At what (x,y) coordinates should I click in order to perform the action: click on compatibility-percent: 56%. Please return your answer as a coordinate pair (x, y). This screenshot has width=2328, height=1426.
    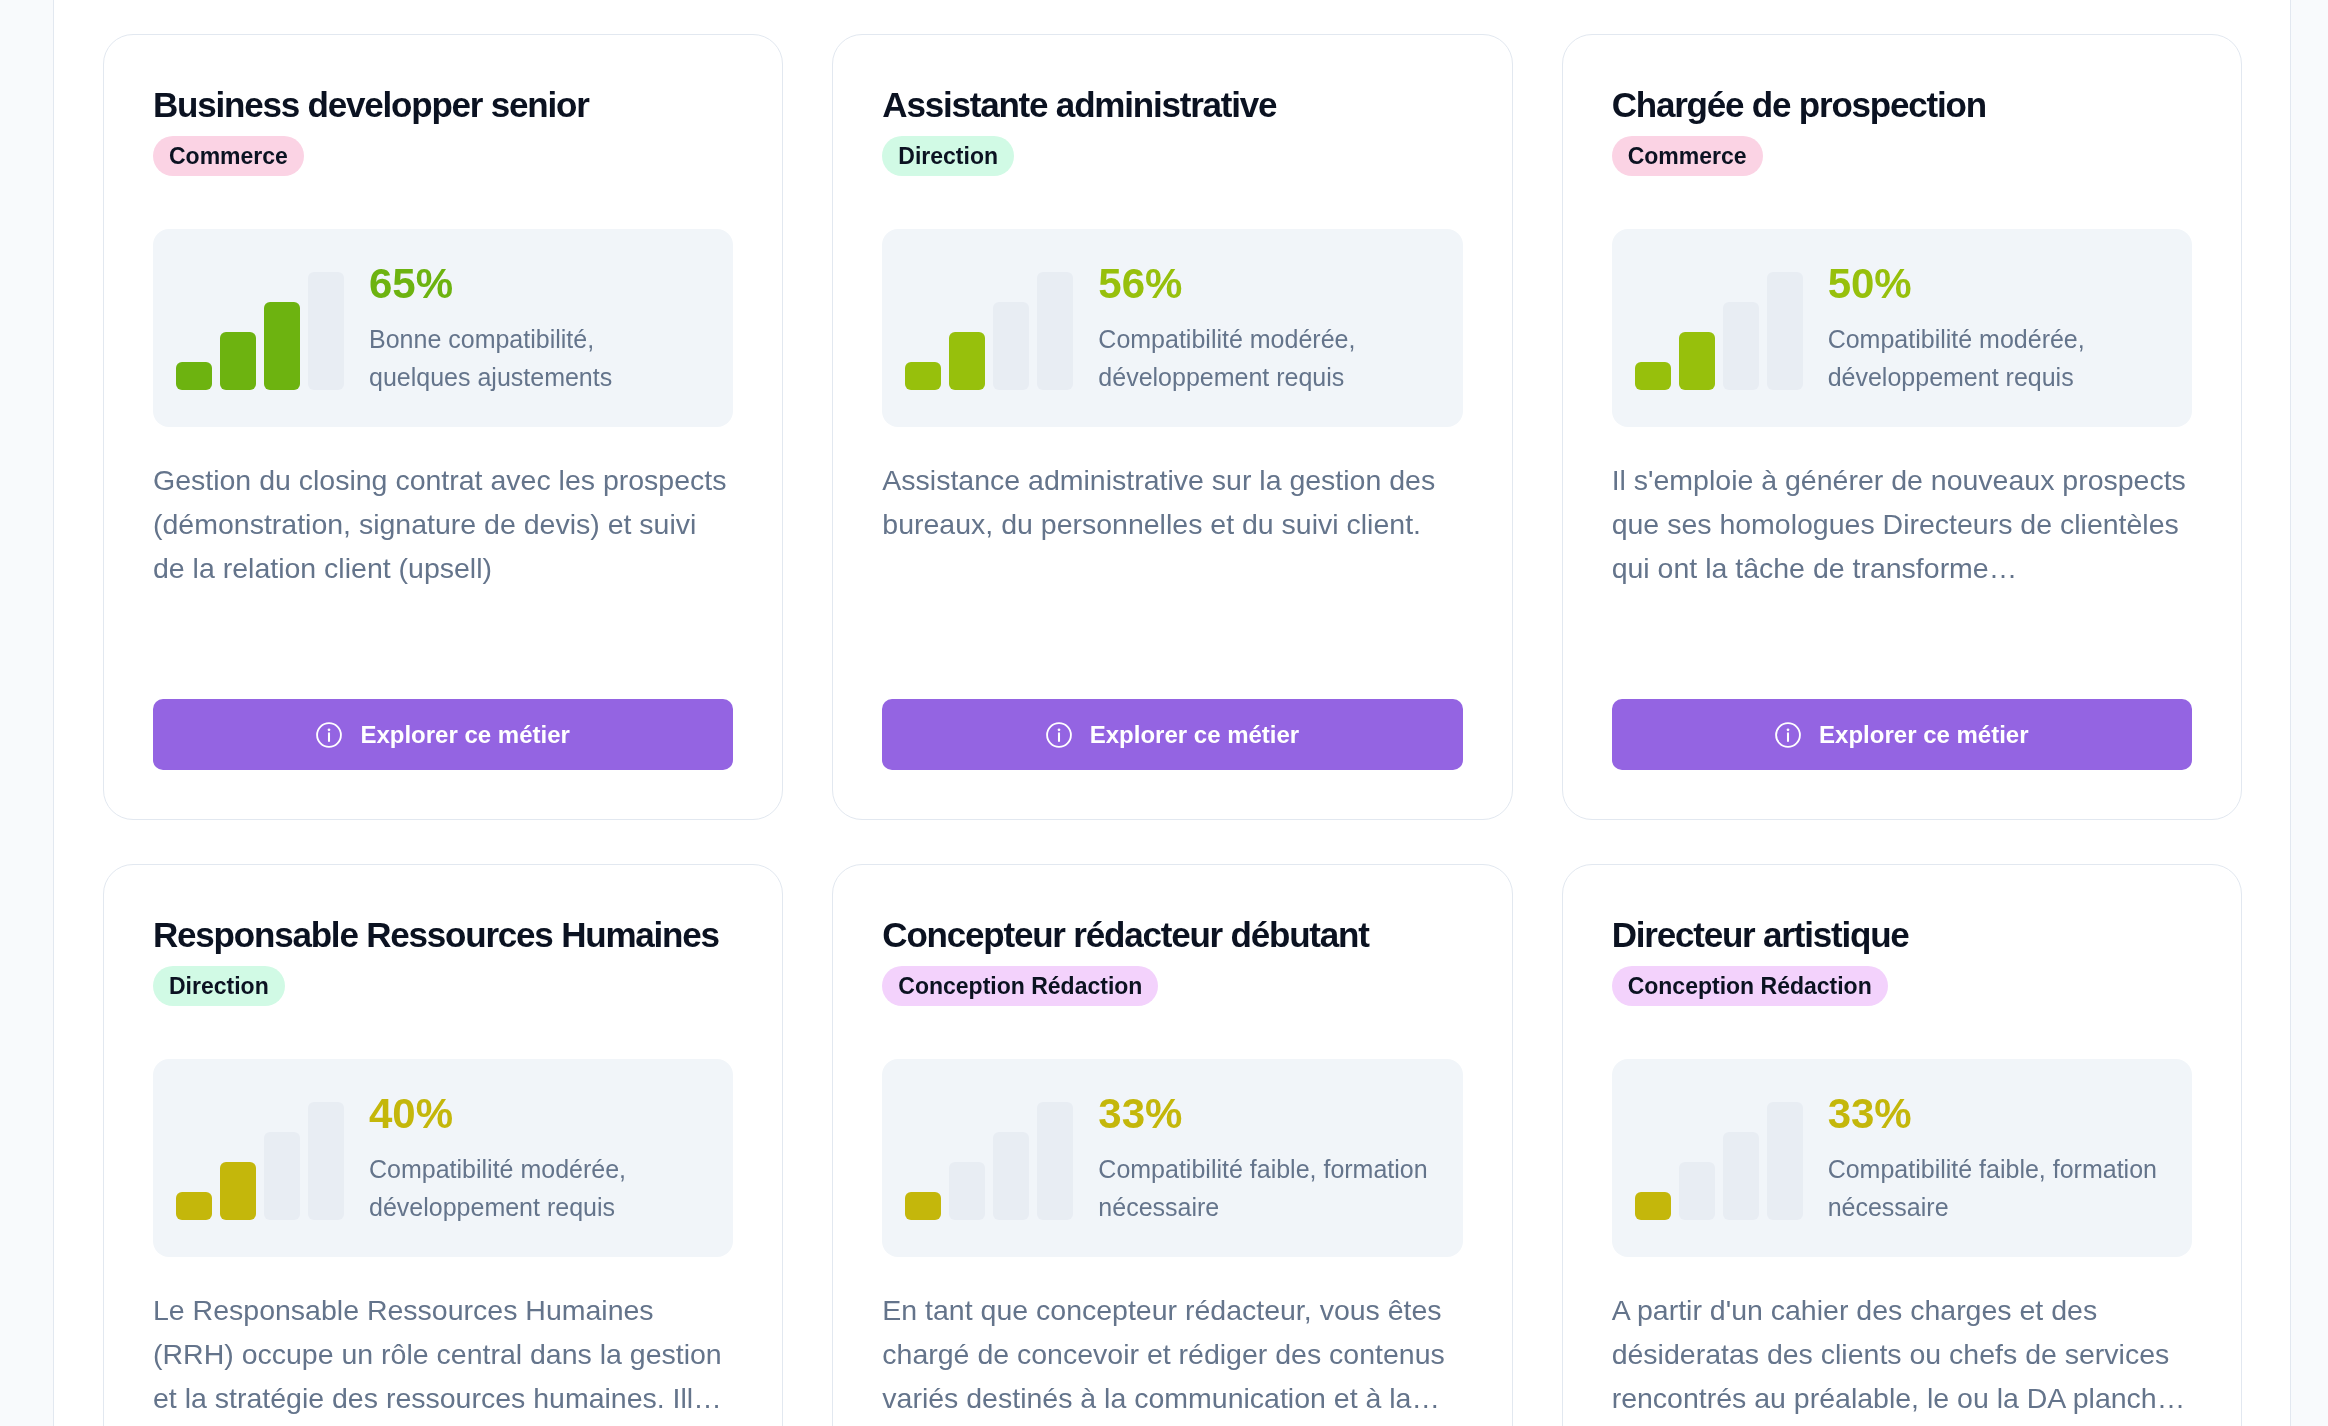
    Looking at the image, I should click on (1140, 284).